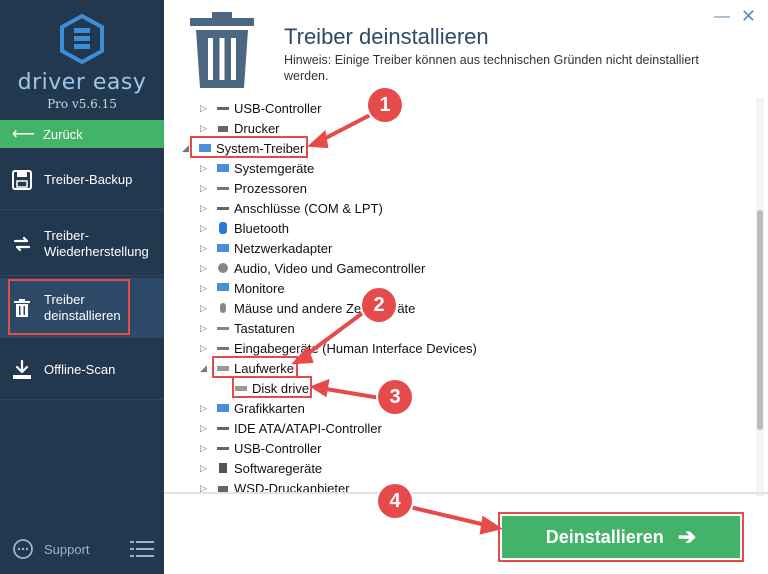  Describe the element at coordinates (466, 493) in the screenshot. I see `divider` at that location.